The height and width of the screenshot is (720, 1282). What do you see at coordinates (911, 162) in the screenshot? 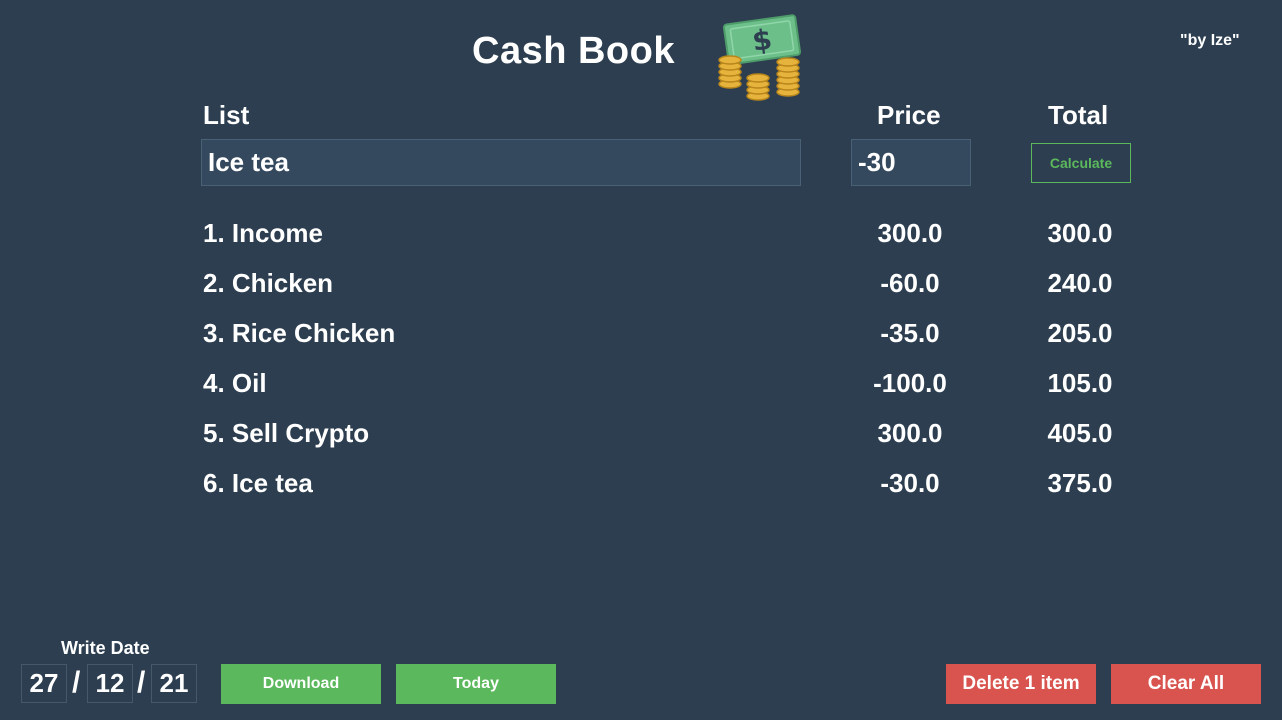
I see `price-input` at bounding box center [911, 162].